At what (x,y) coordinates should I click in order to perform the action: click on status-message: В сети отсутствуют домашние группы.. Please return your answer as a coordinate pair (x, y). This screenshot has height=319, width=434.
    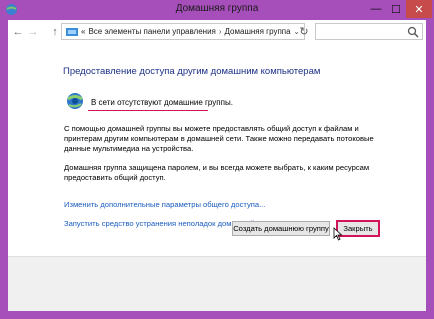
    Looking at the image, I should click on (162, 102).